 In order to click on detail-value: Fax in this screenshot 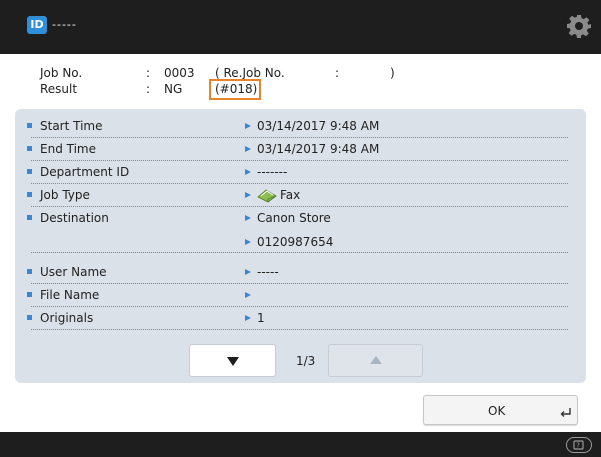, I will do `click(290, 195)`.